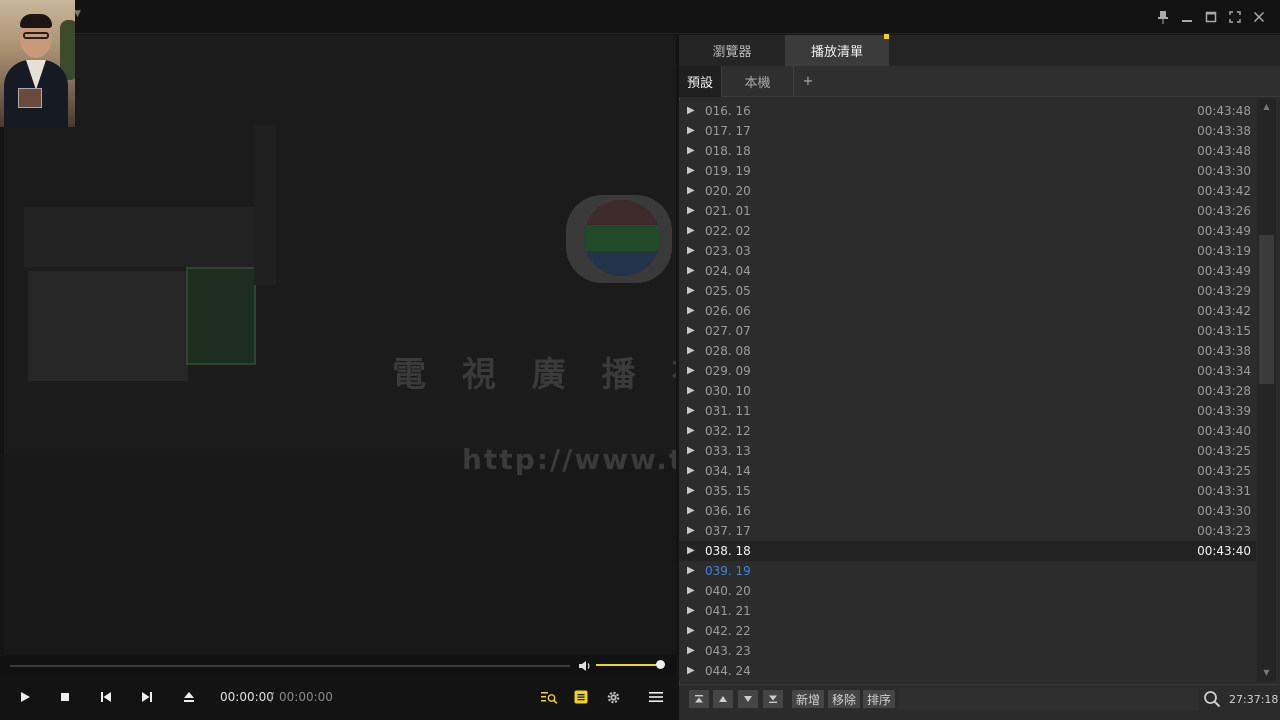  What do you see at coordinates (660, 664) in the screenshot?
I see `volume-knob` at bounding box center [660, 664].